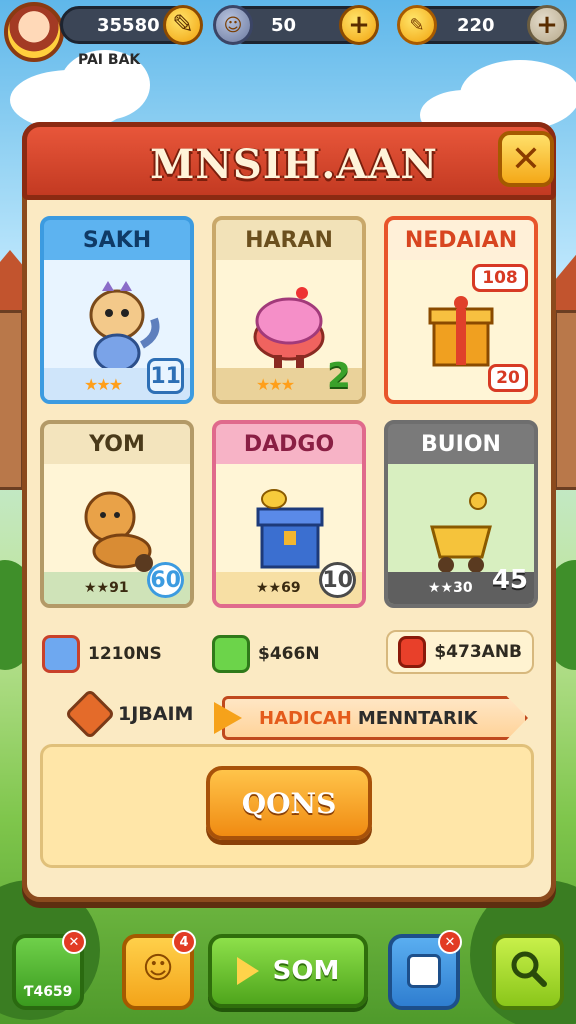  What do you see at coordinates (289, 240) in the screenshot?
I see `card-title: HARAN` at bounding box center [289, 240].